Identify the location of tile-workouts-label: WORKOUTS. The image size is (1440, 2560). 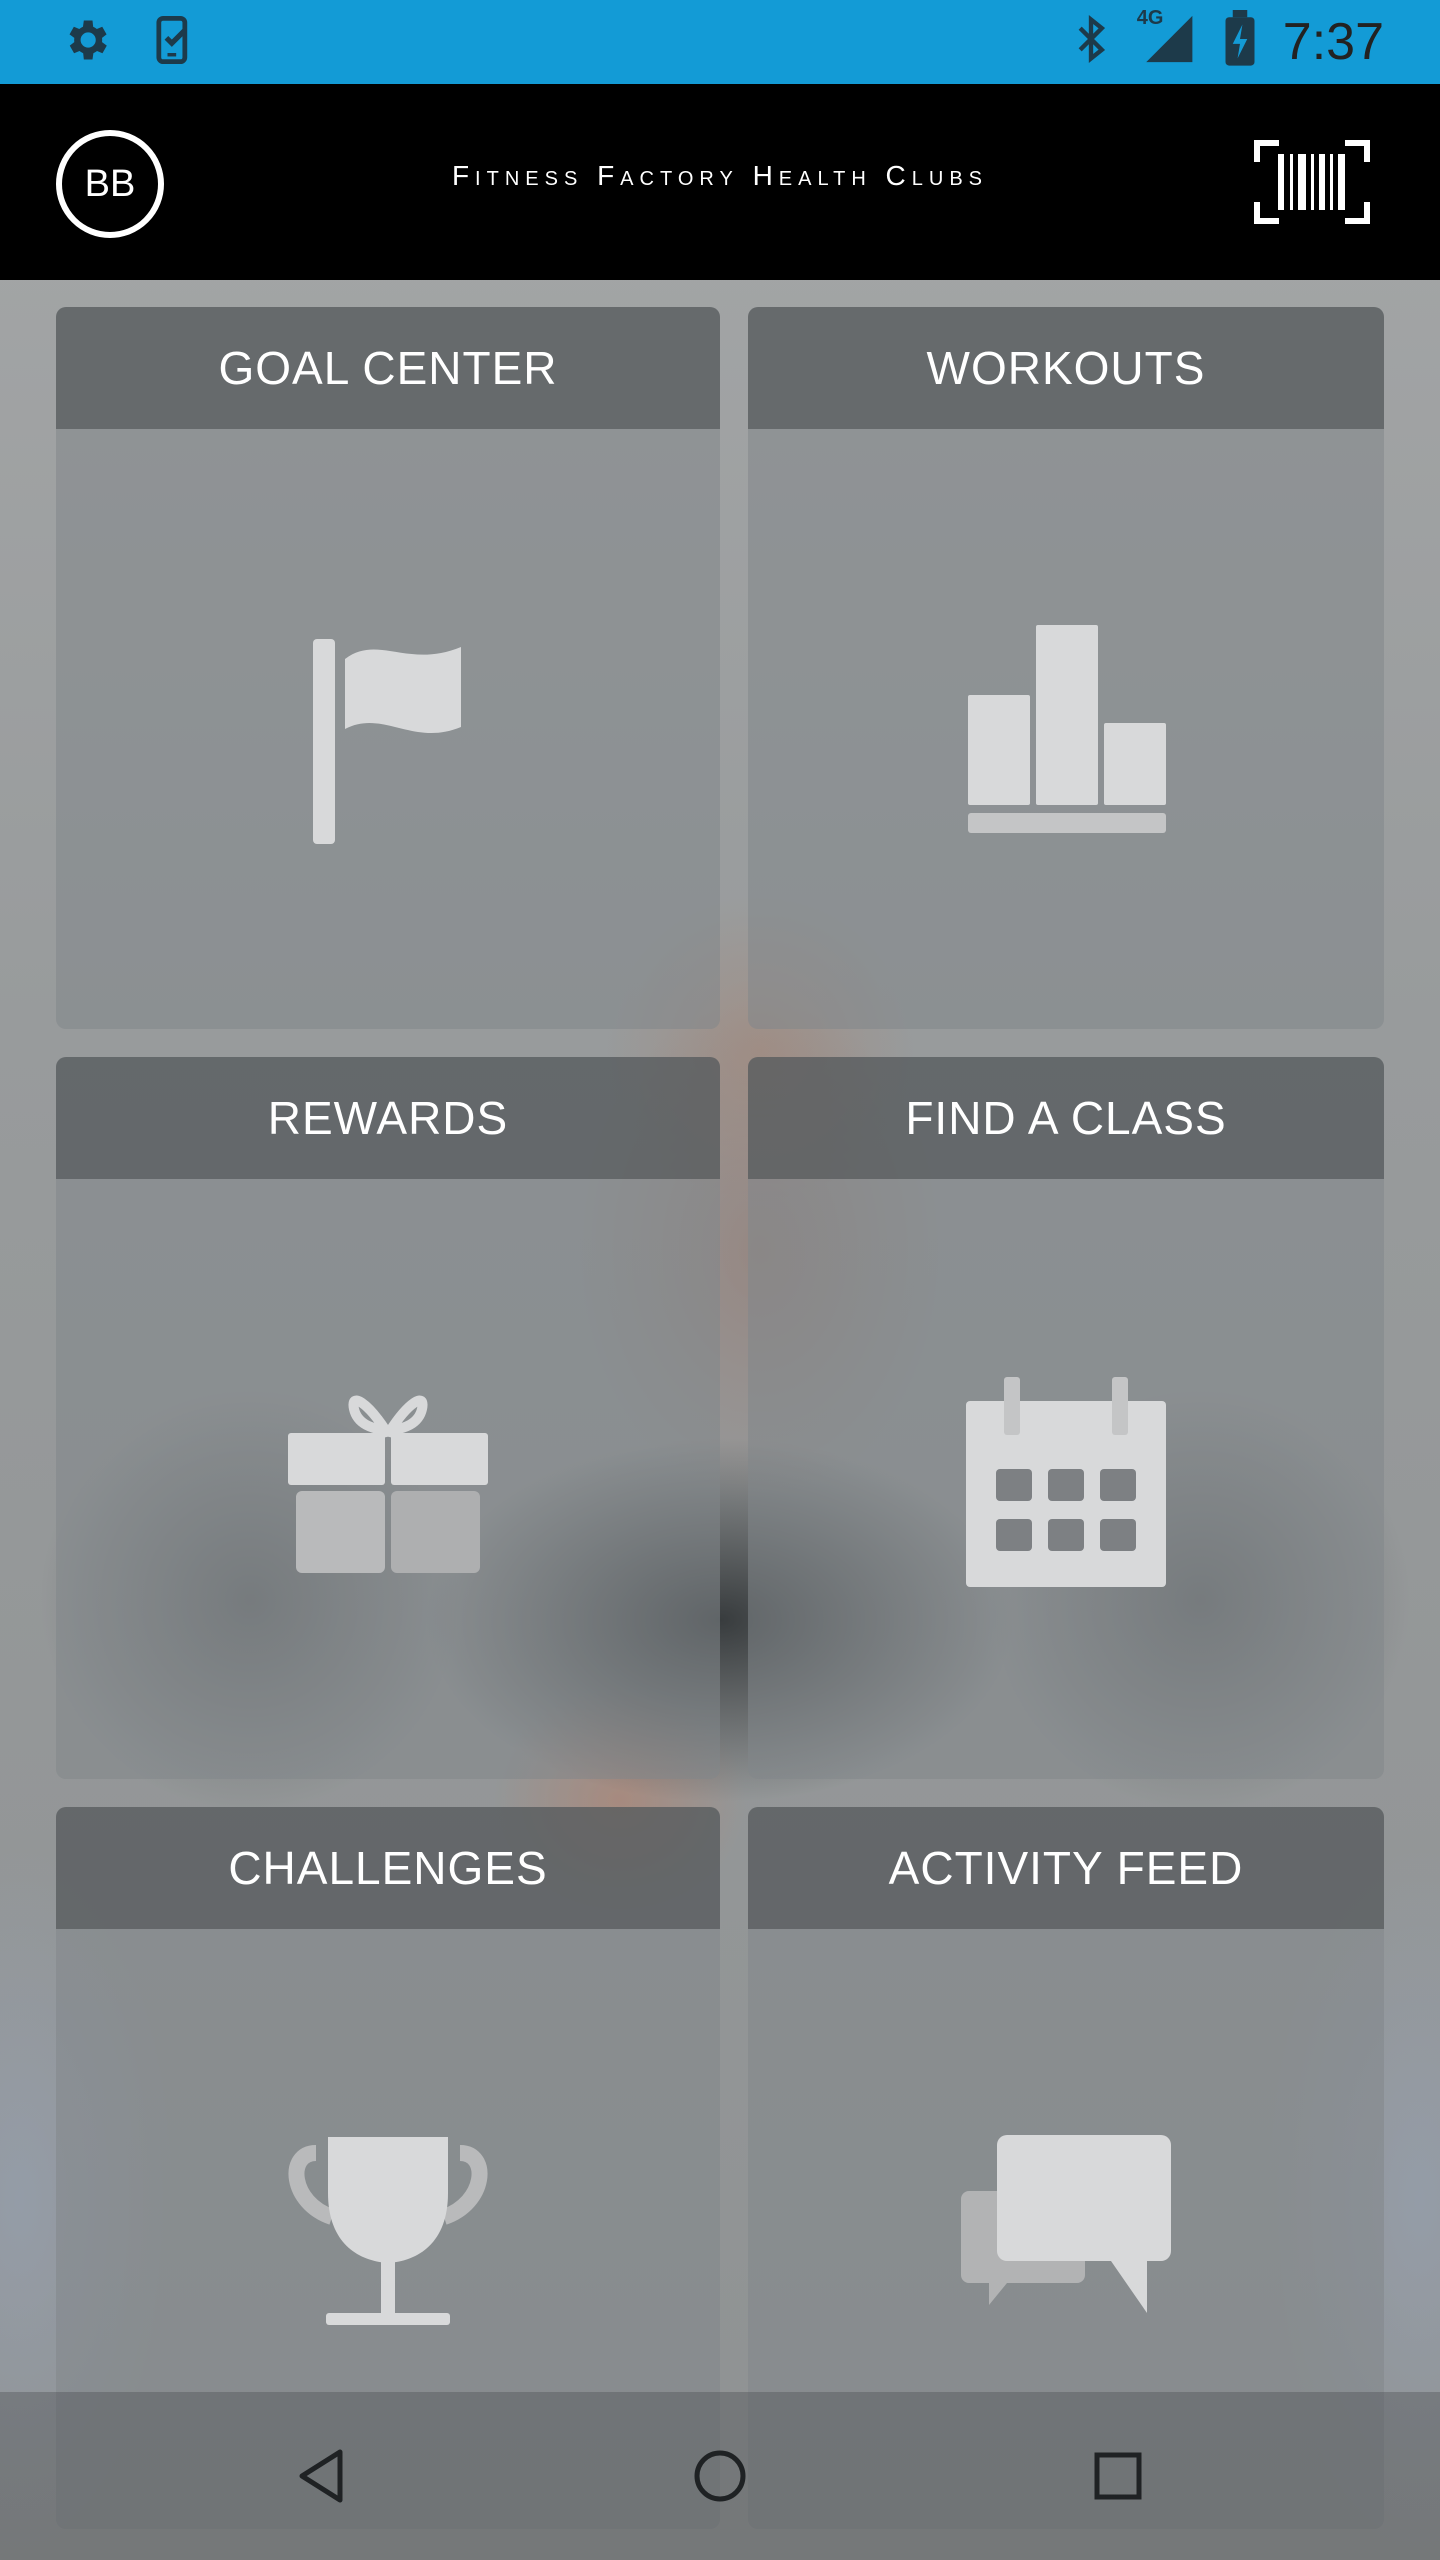
(1066, 368).